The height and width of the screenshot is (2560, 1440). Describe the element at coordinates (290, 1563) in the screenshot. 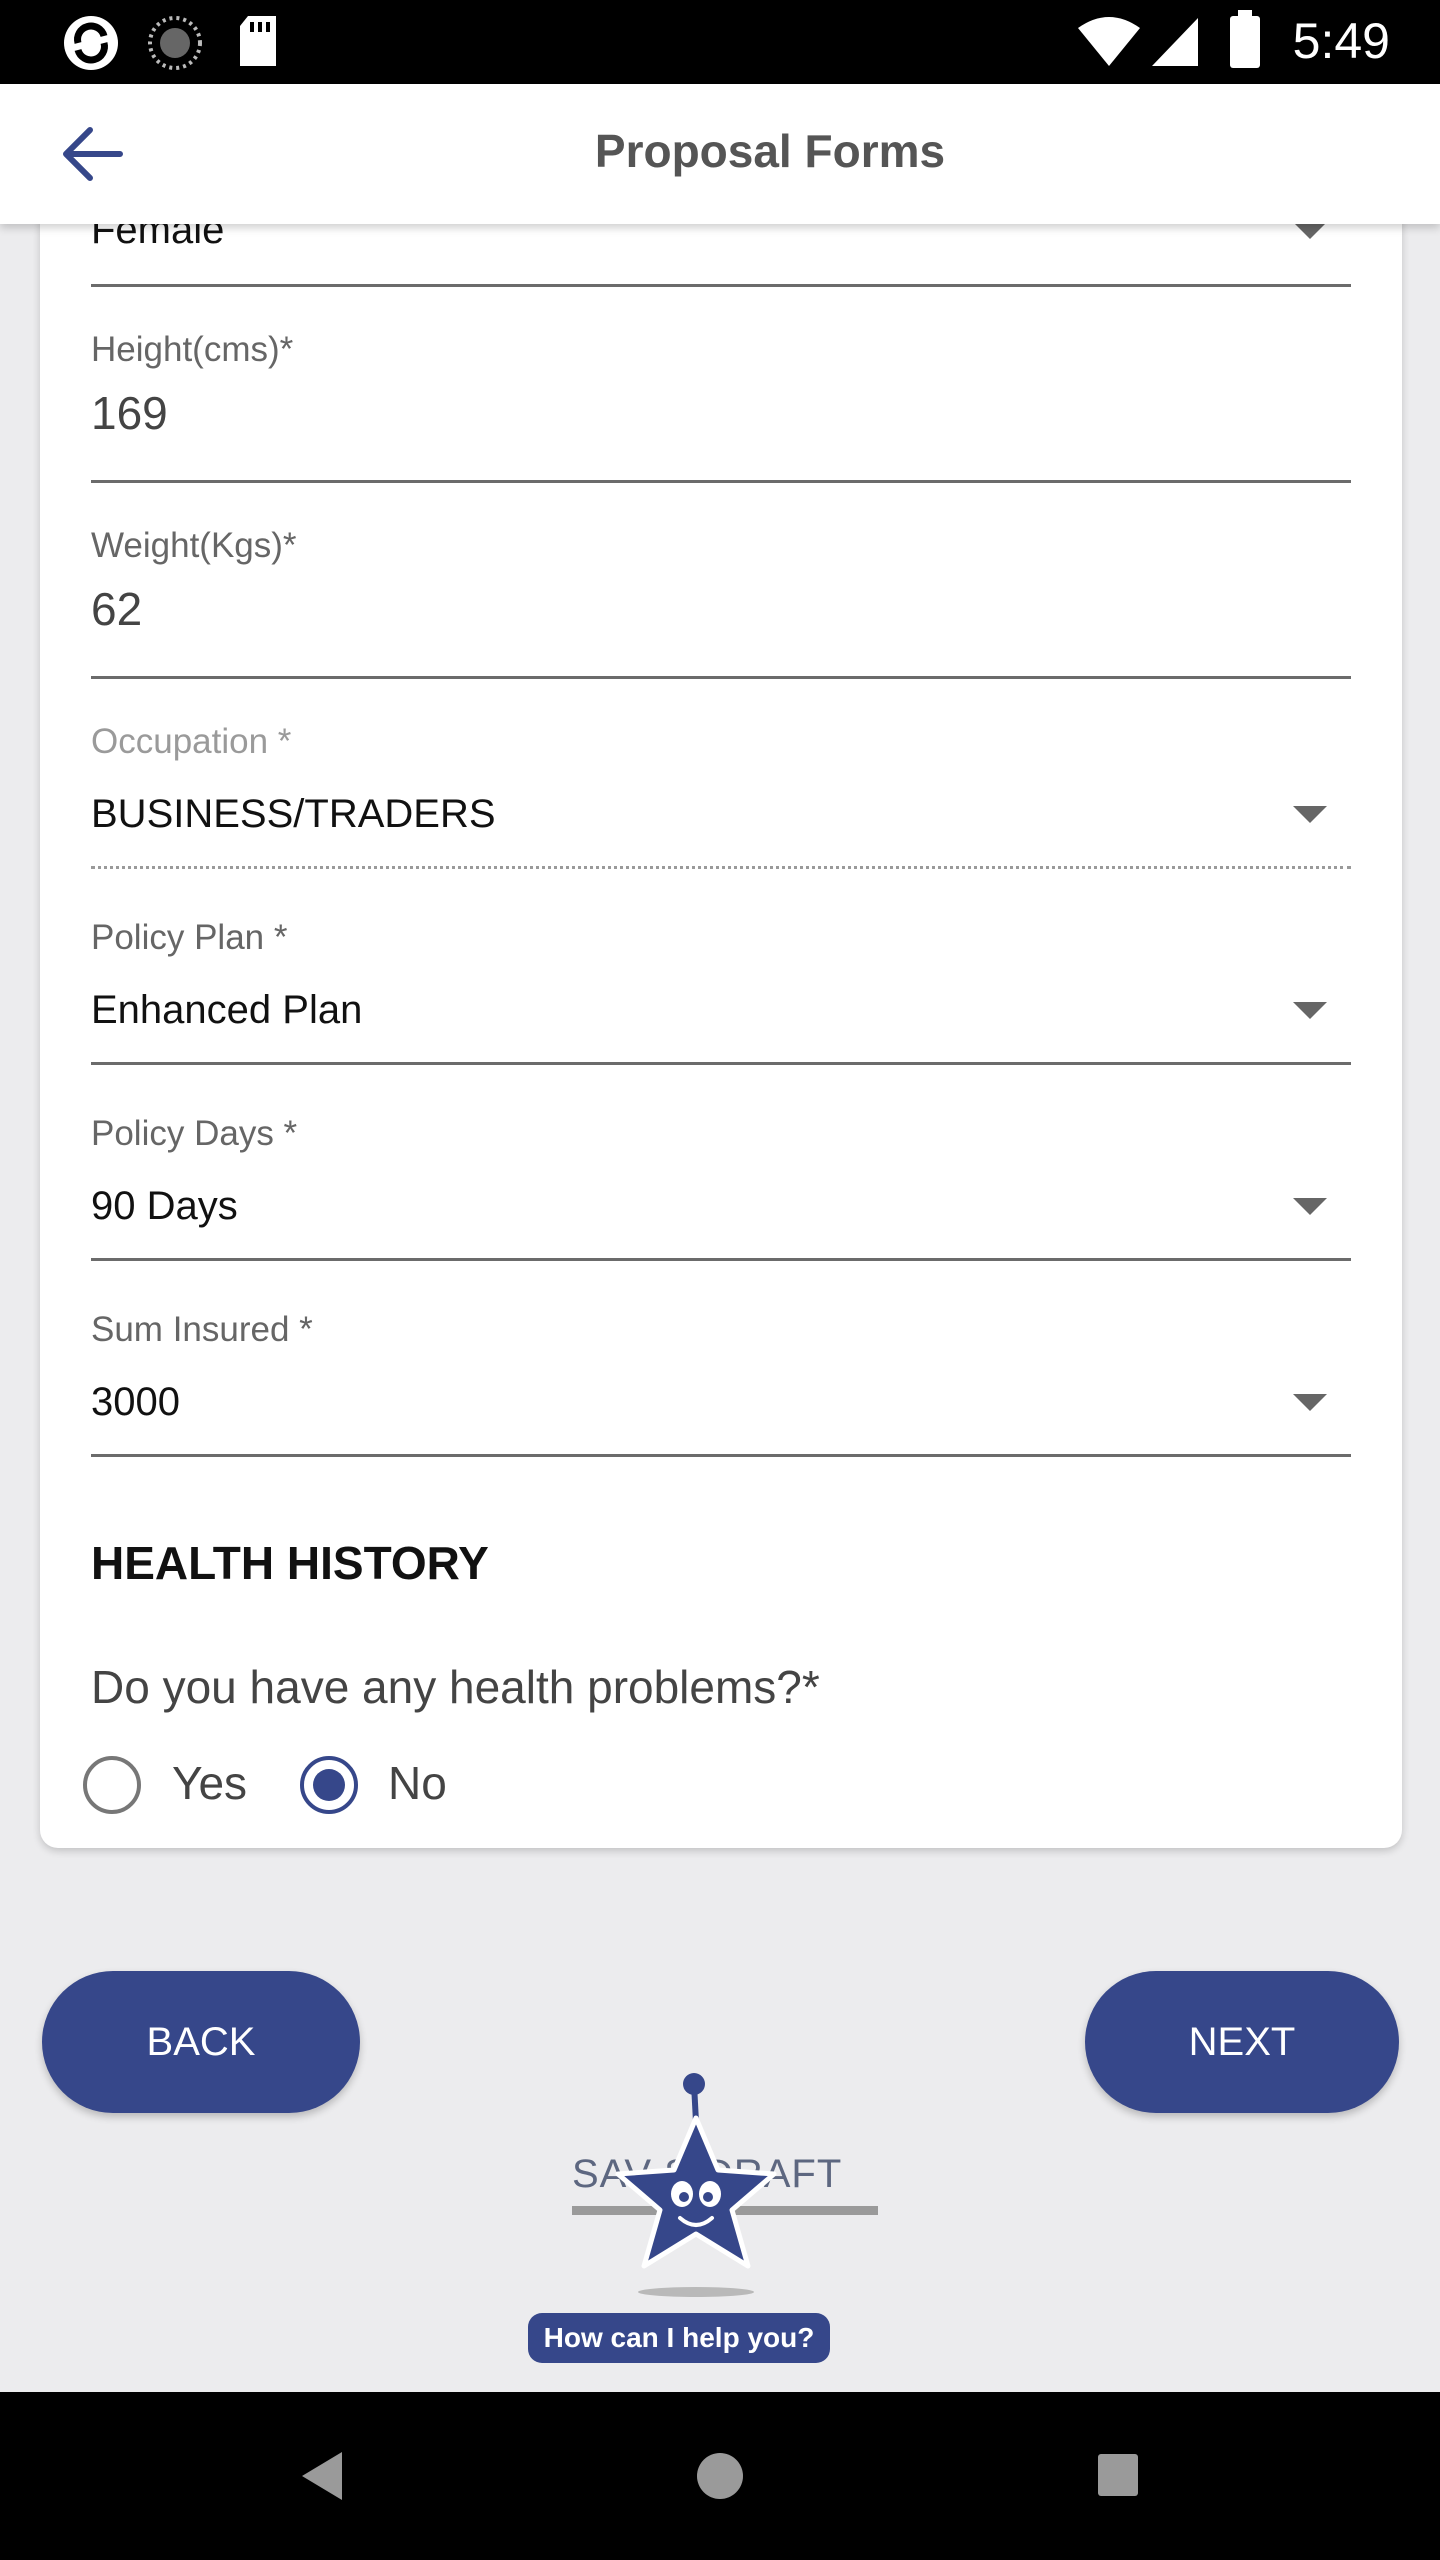

I see `section-title-health-history: HEALTH HISTORY` at that location.